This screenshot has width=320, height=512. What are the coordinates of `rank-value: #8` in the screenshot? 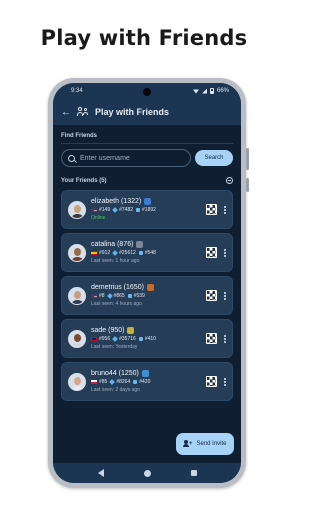 It's located at (102, 296).